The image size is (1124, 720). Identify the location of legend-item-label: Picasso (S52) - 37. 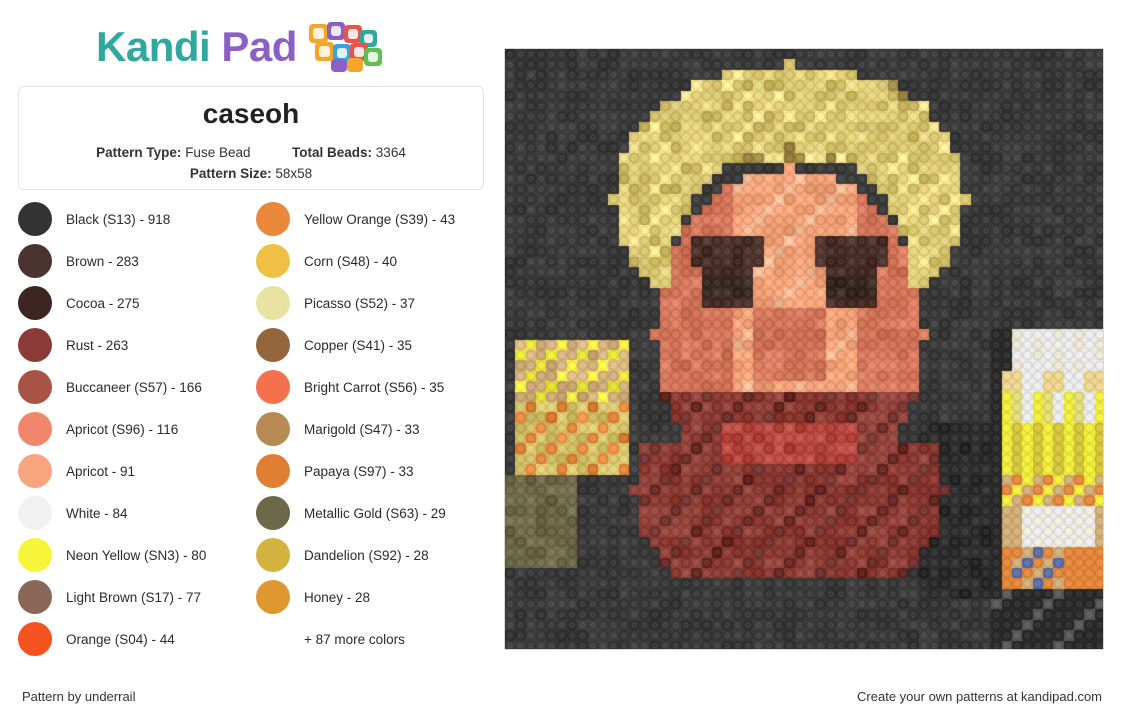
(360, 303).